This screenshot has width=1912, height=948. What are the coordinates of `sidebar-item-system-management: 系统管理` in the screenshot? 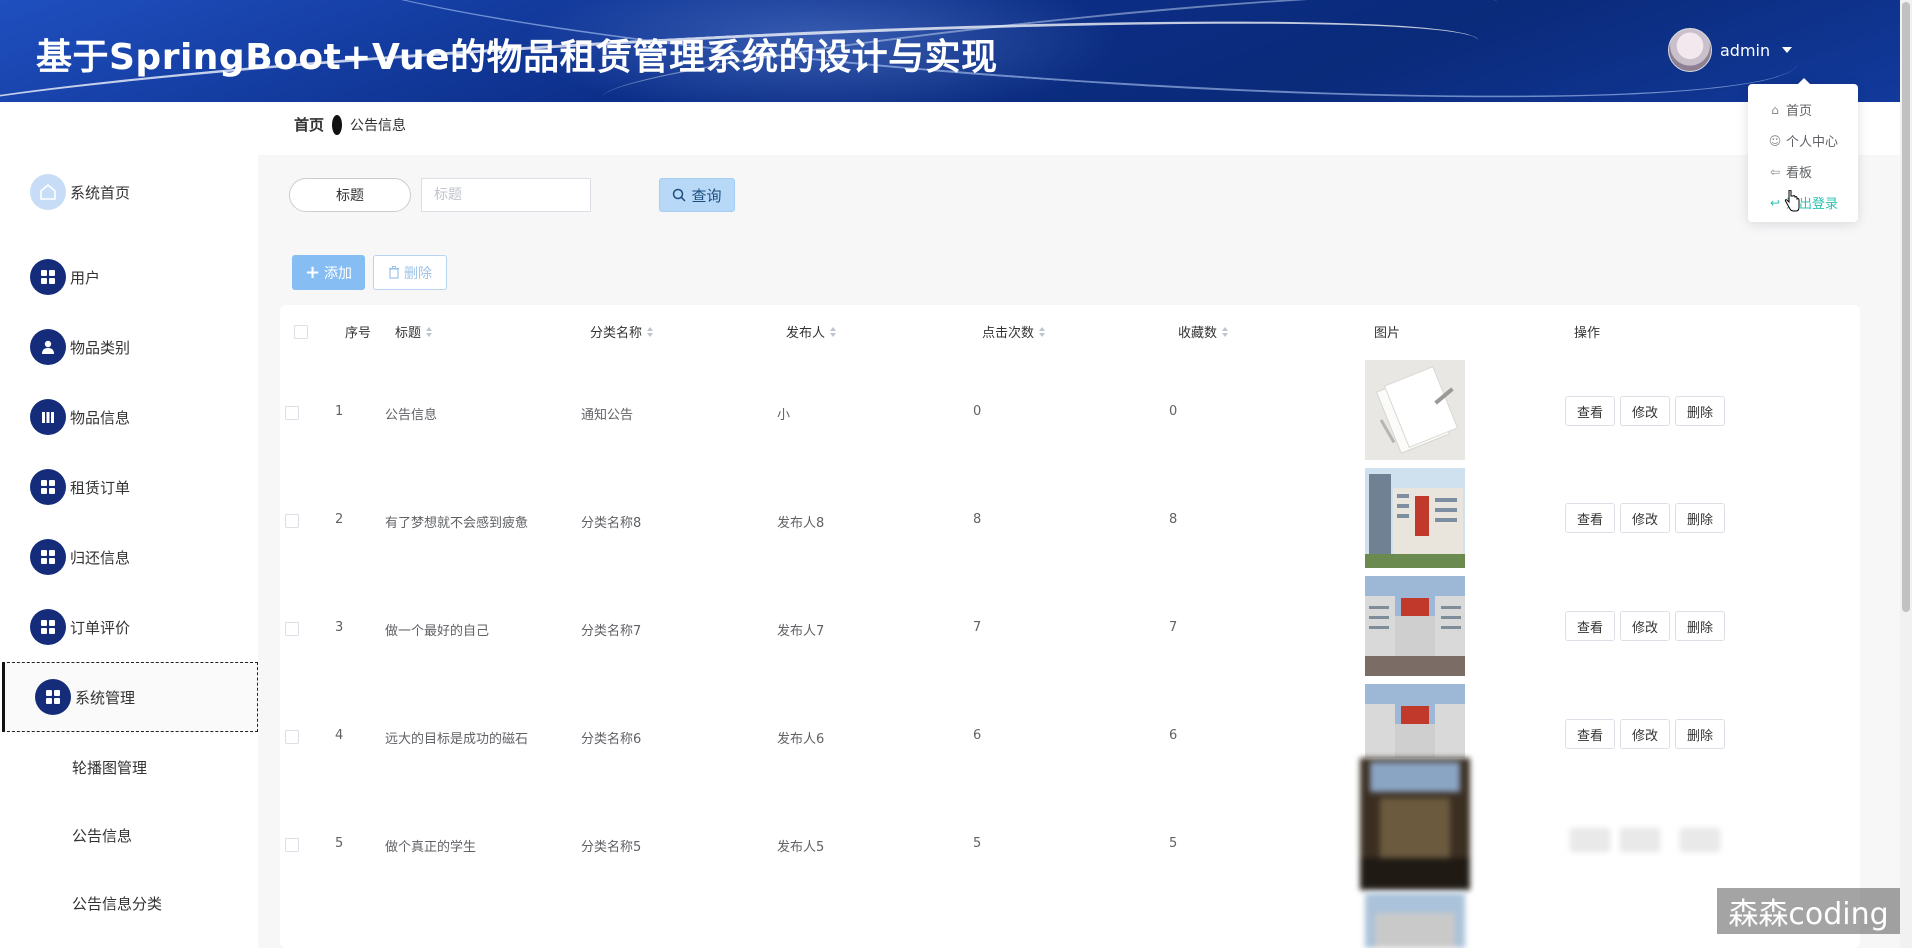 It's located at (130, 697).